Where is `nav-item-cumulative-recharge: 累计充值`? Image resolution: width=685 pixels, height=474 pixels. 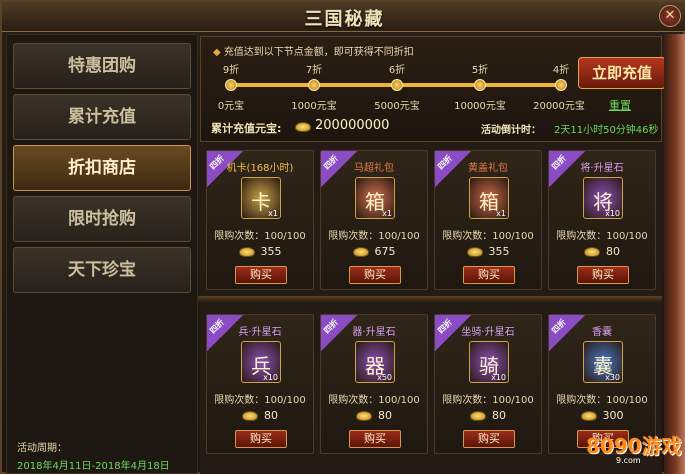
nav-item-cumulative-recharge: 累计充值 is located at coordinates (102, 117).